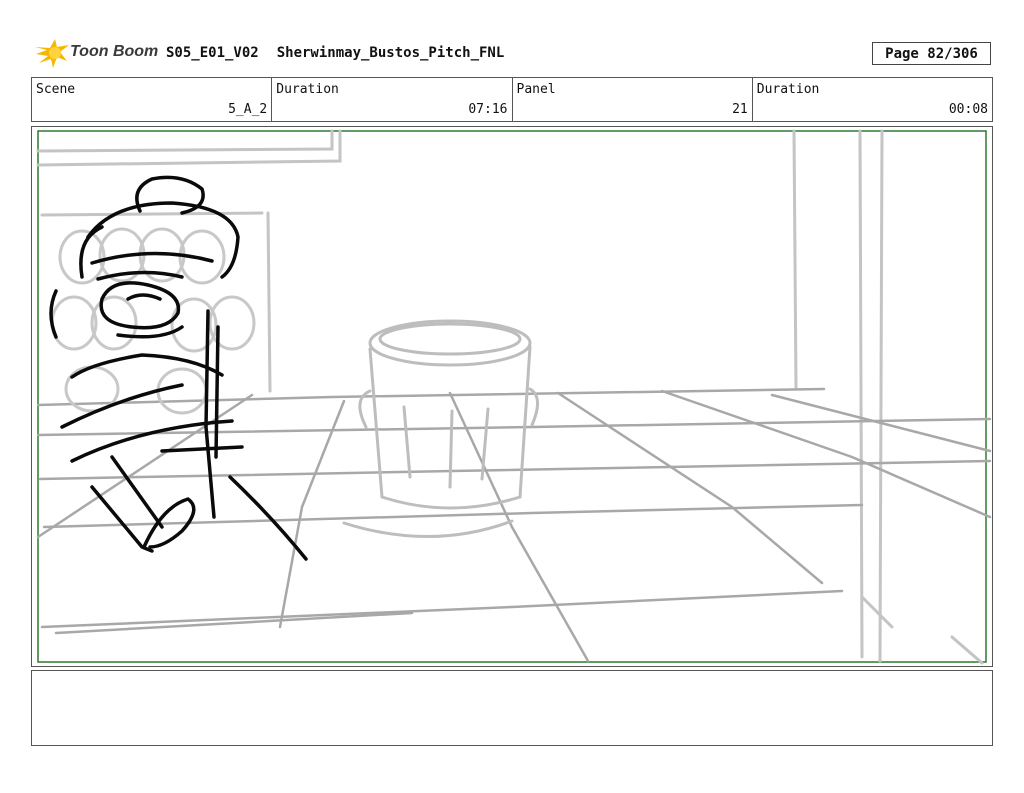  What do you see at coordinates (488, 109) in the screenshot?
I see `scene-duration-value: 07:16` at bounding box center [488, 109].